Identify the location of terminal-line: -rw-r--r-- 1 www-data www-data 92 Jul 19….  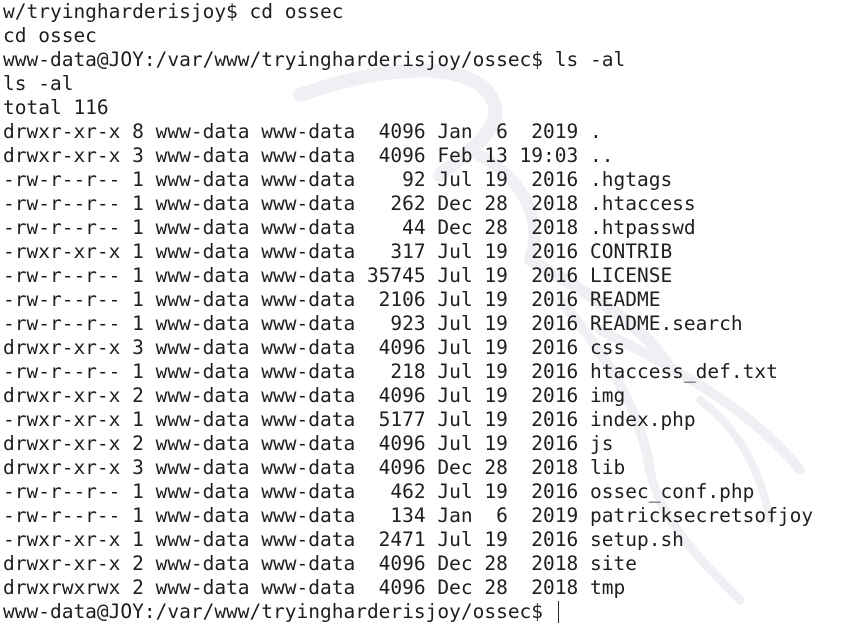
(338, 179).